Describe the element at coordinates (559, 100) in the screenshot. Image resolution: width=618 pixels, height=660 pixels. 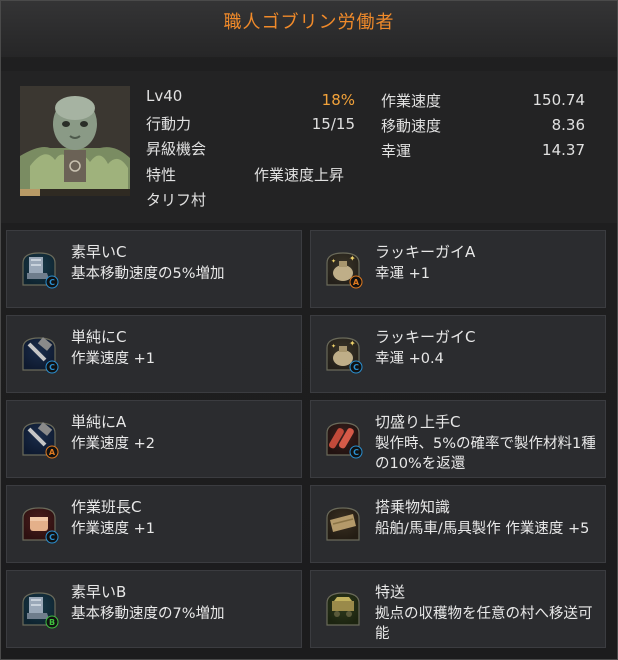
I see `work-speed-value: 150.74` at that location.